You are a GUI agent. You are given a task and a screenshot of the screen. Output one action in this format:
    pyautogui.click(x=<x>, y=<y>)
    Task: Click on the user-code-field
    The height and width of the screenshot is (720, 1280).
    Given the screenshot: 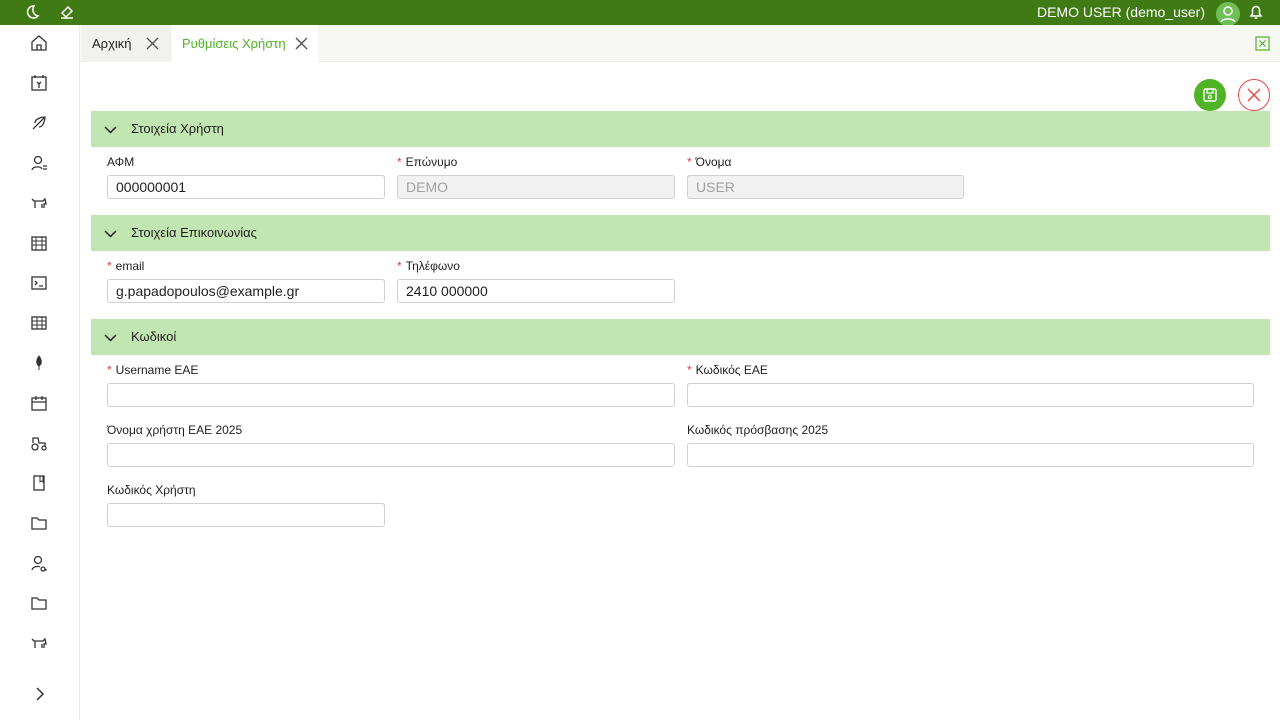 What is the action you would take?
    pyautogui.click(x=246, y=515)
    